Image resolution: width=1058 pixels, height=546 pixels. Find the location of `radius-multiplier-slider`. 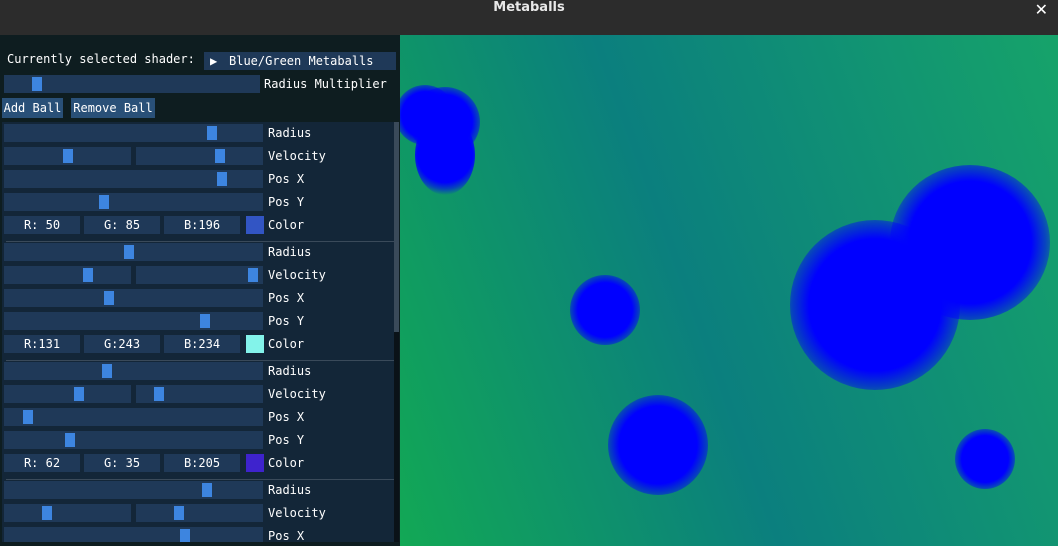

radius-multiplier-slider is located at coordinates (132, 84).